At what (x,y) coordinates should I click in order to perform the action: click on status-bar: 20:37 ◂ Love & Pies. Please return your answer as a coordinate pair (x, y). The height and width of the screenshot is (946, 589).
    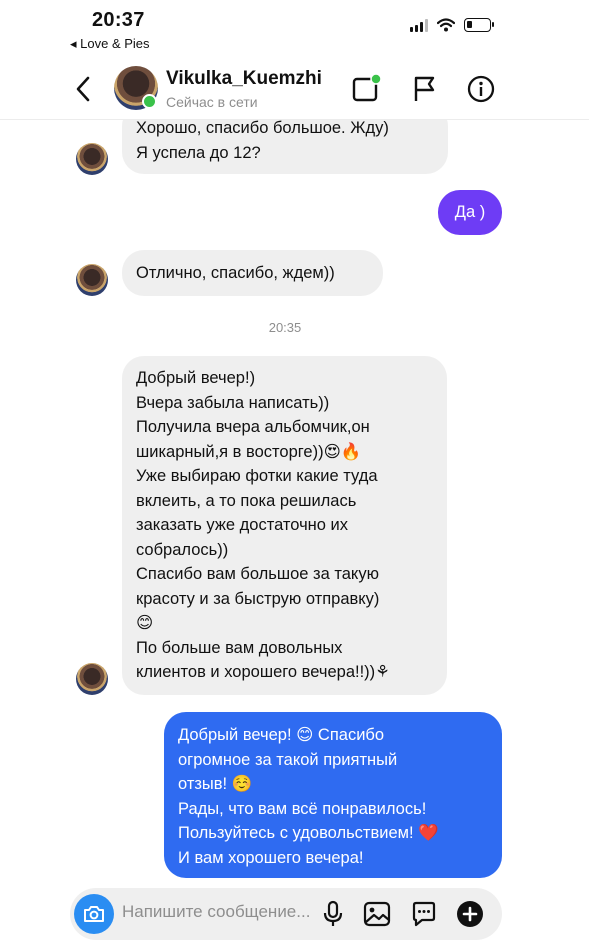
    Looking at the image, I should click on (294, 29).